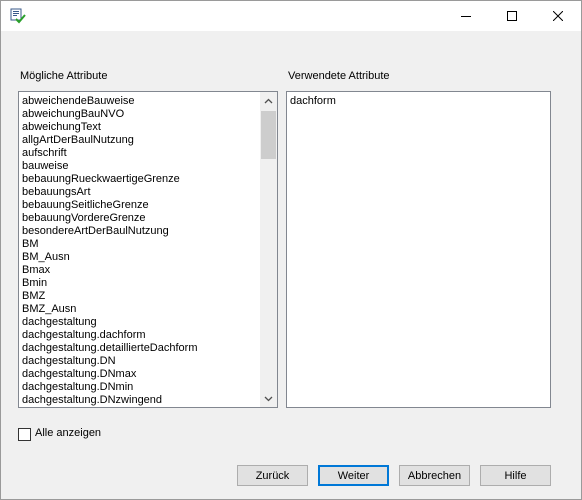 The image size is (582, 500). I want to click on scroll-down-button, so click(268, 398).